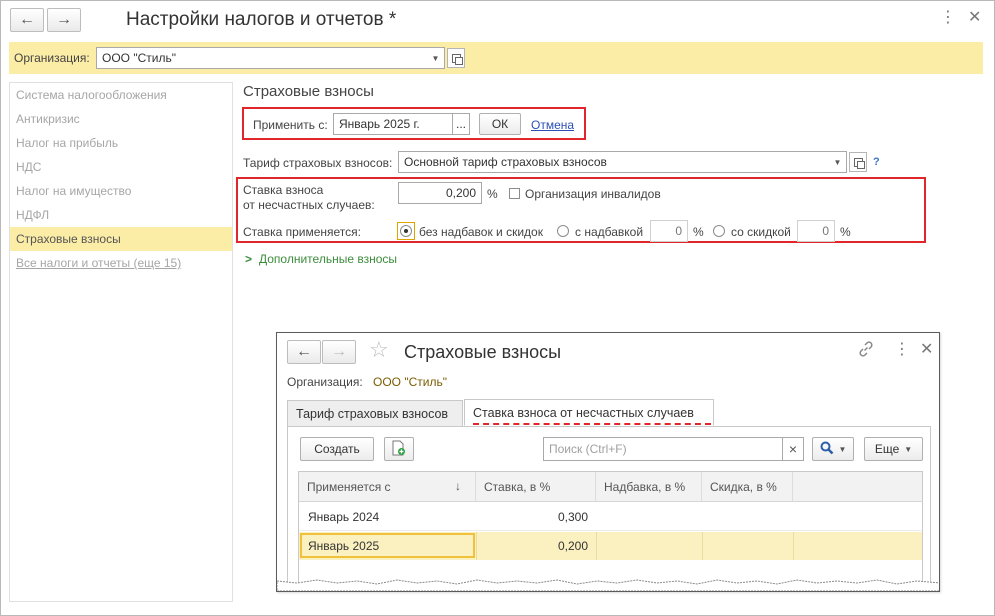 This screenshot has height=616, width=995. What do you see at coordinates (308, 91) in the screenshot?
I see `section-title: Страховые взносы` at bounding box center [308, 91].